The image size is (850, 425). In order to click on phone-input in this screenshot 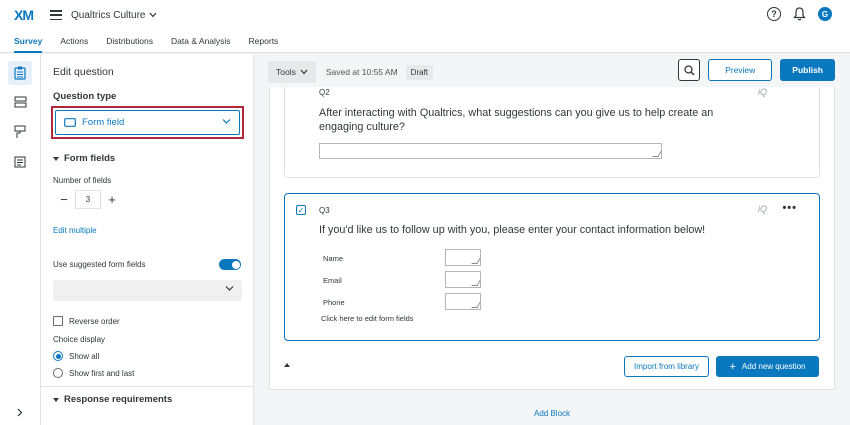, I will do `click(463, 301)`.